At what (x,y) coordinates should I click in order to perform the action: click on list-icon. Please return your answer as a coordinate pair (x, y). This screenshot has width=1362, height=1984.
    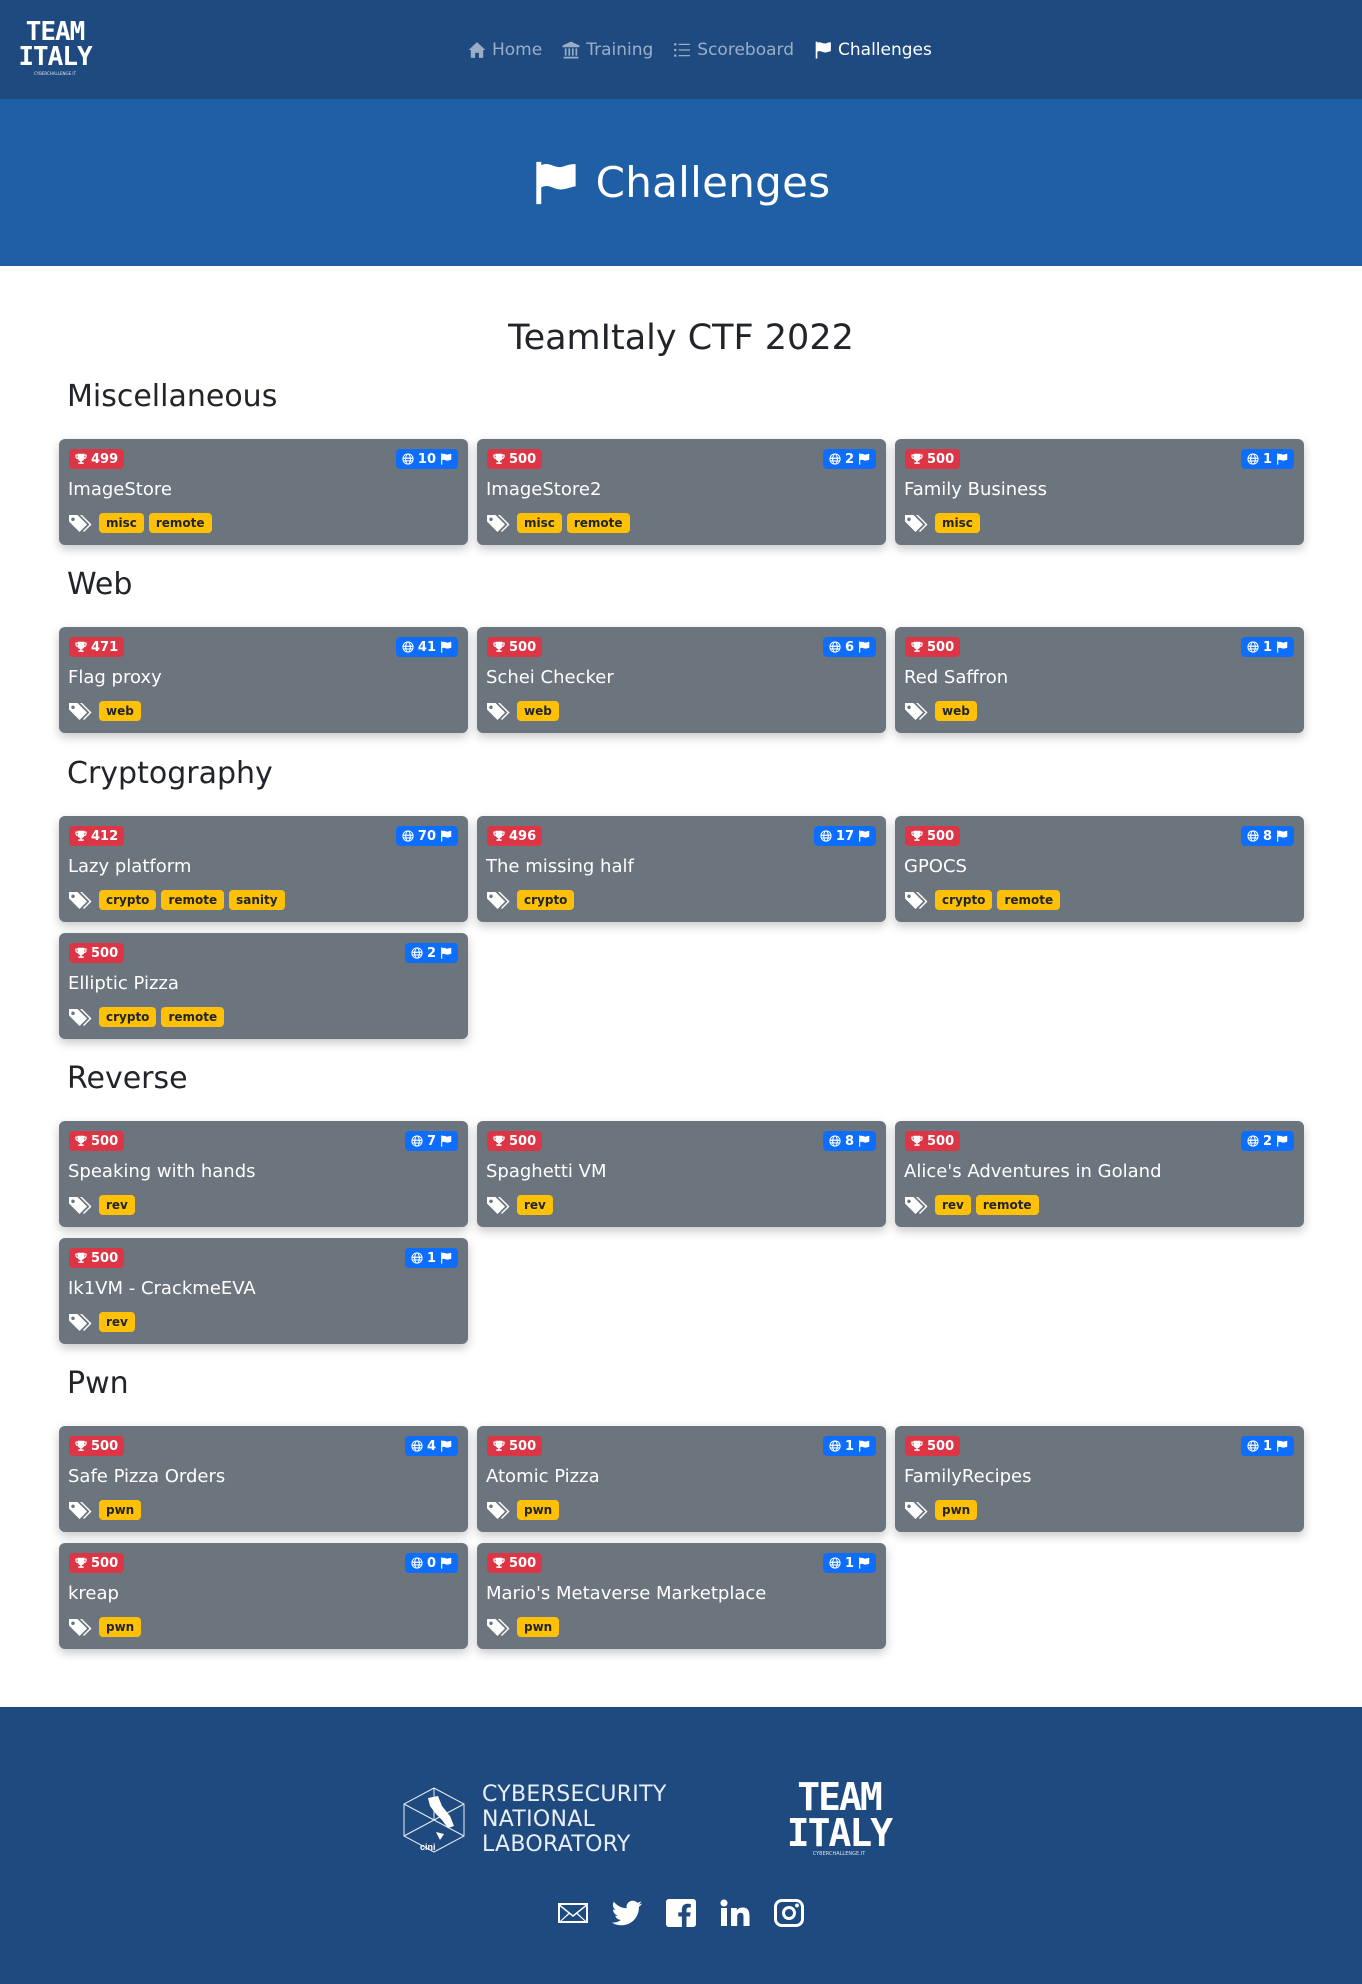
    Looking at the image, I should click on (682, 50).